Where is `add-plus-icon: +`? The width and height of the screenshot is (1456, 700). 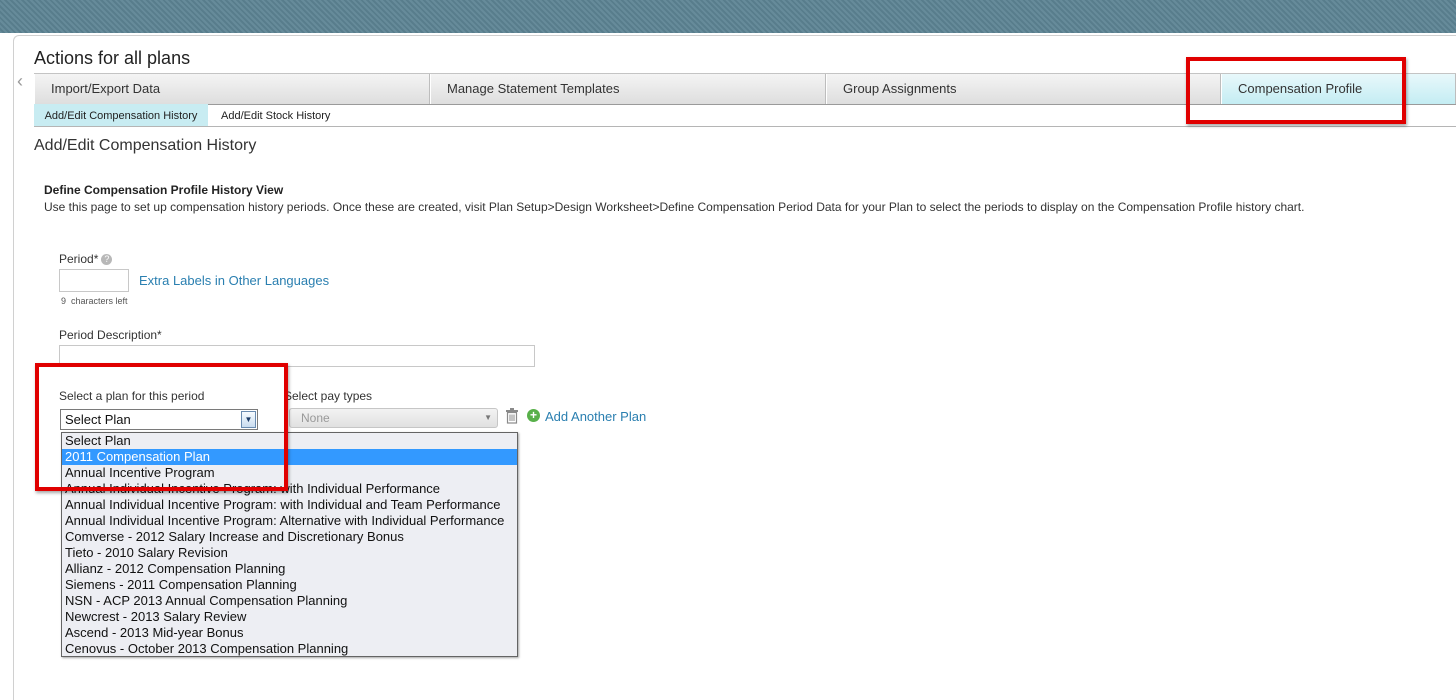
add-plus-icon: + is located at coordinates (533, 415).